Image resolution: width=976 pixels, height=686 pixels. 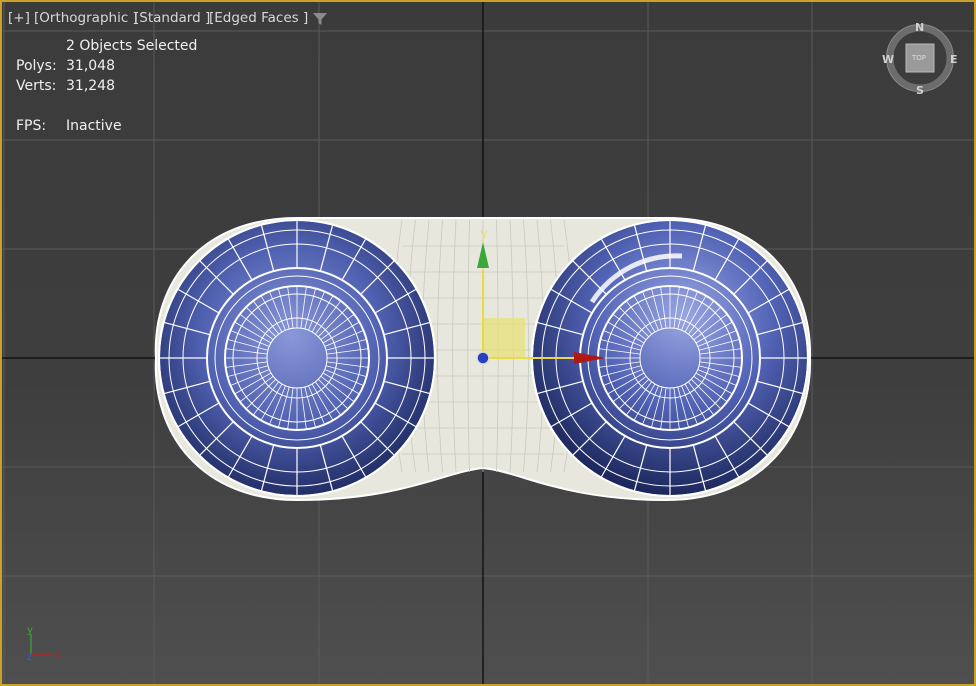 I want to click on viewport-style-menu: [Edged Faces ], so click(x=258, y=18).